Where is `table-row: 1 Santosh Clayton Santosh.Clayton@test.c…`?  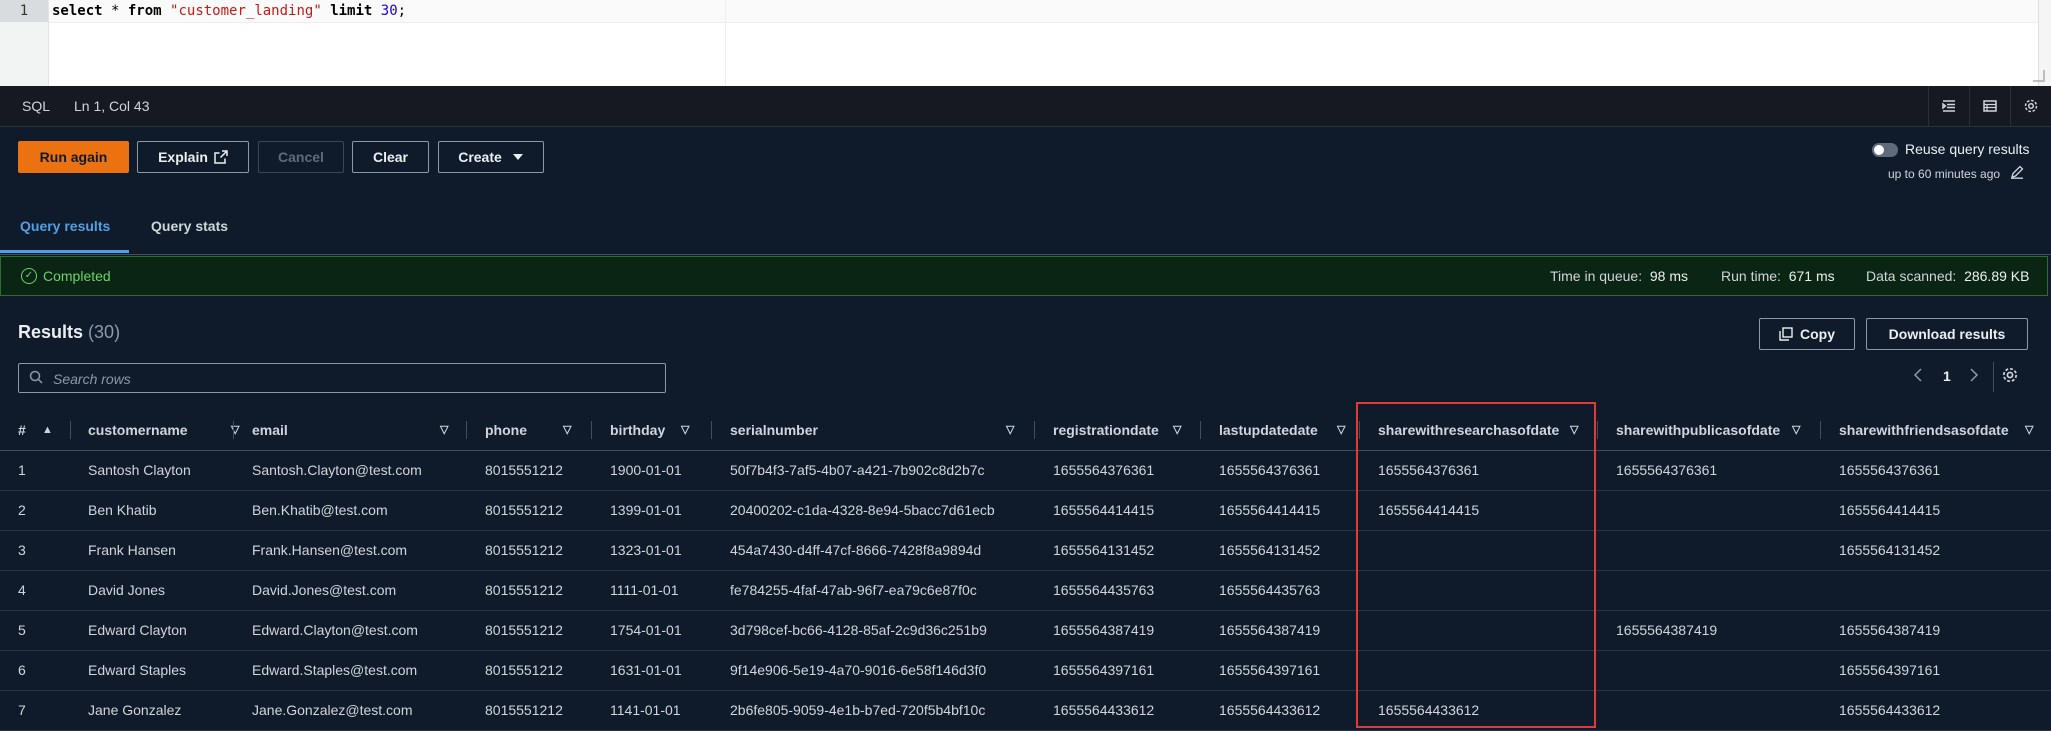
table-row: 1 Santosh Clayton Santosh.Clayton@test.c… is located at coordinates (1025, 470).